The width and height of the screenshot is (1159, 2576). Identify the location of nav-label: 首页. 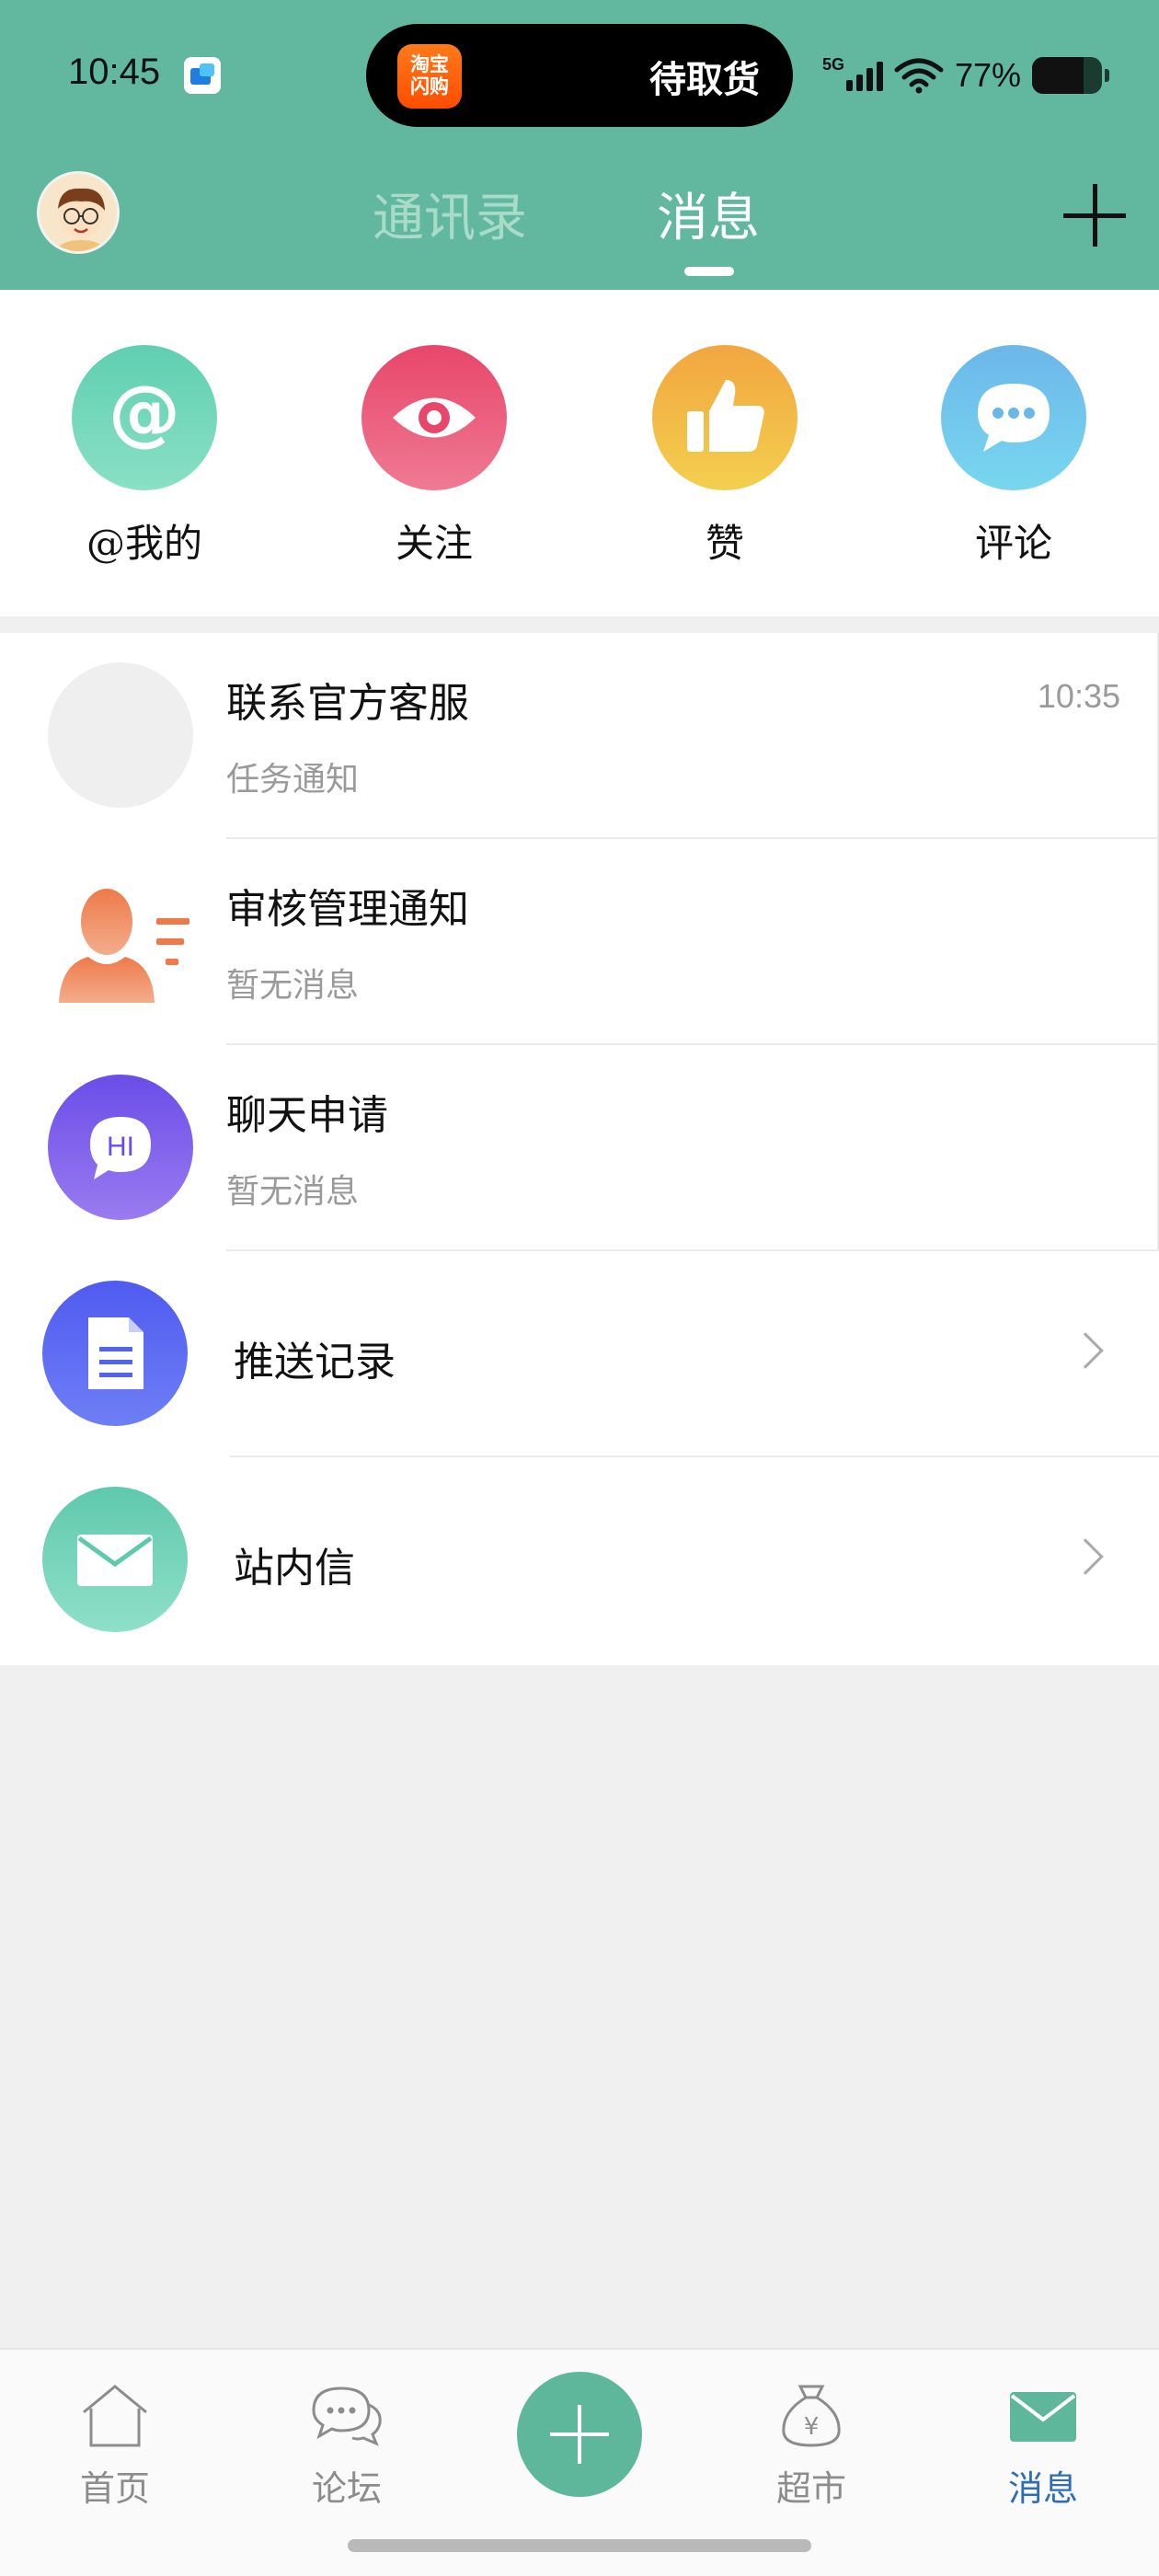
(114, 2488).